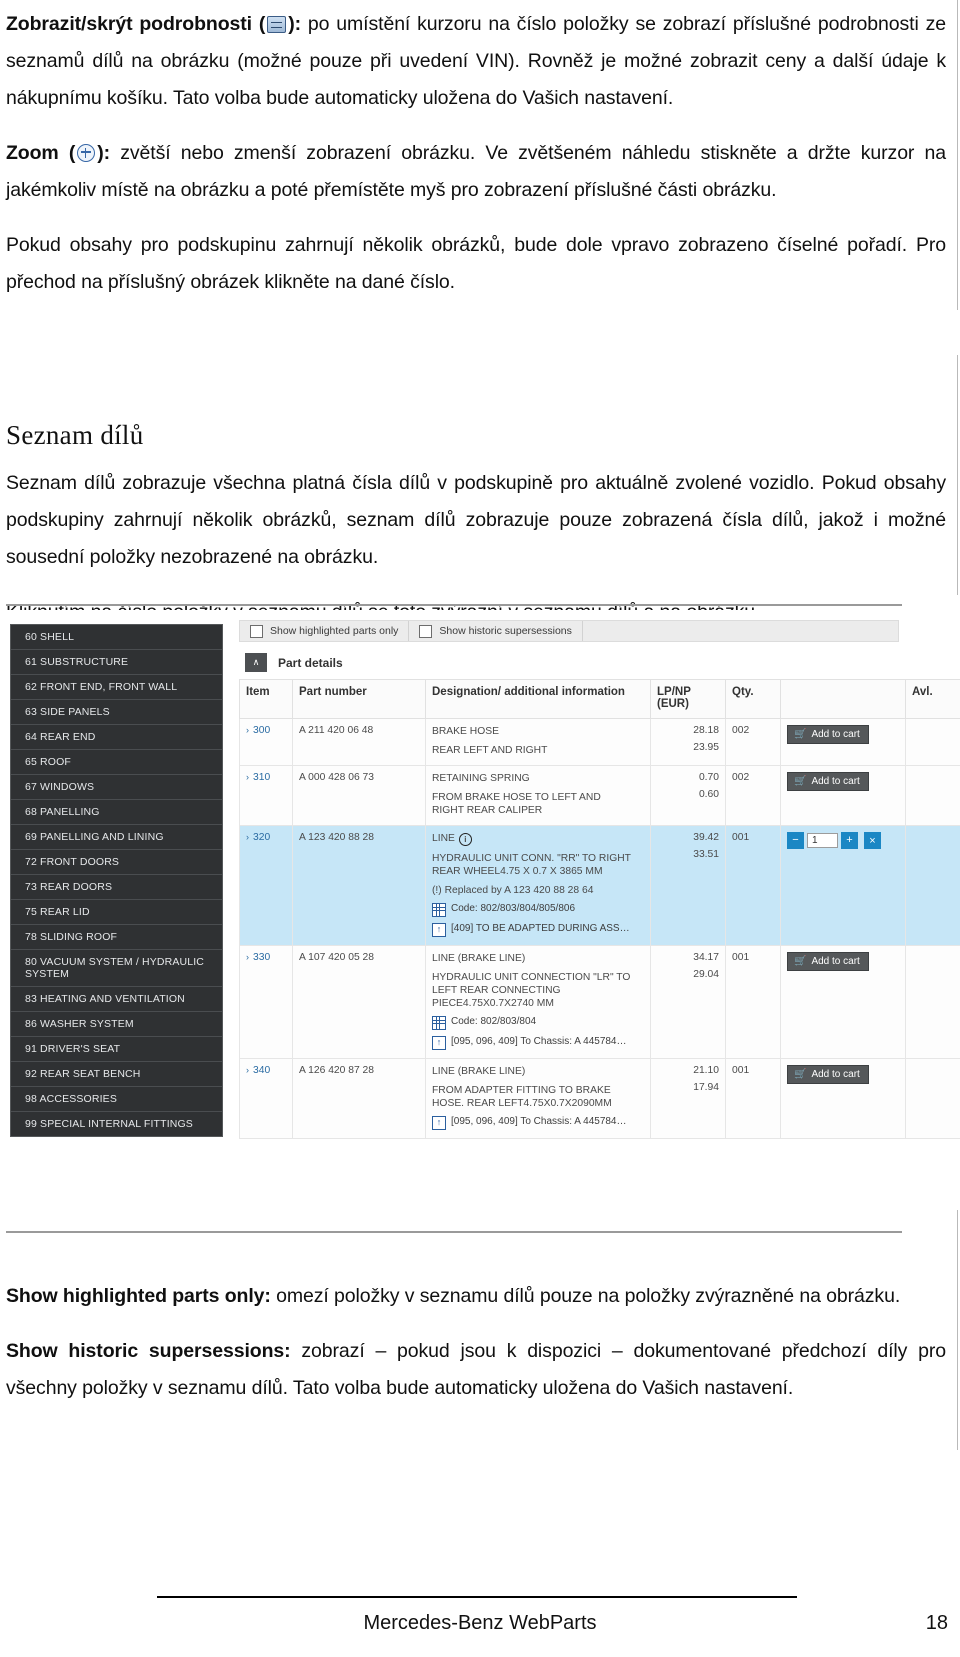  What do you see at coordinates (753, 1098) in the screenshot?
I see `cell-qty: 001` at bounding box center [753, 1098].